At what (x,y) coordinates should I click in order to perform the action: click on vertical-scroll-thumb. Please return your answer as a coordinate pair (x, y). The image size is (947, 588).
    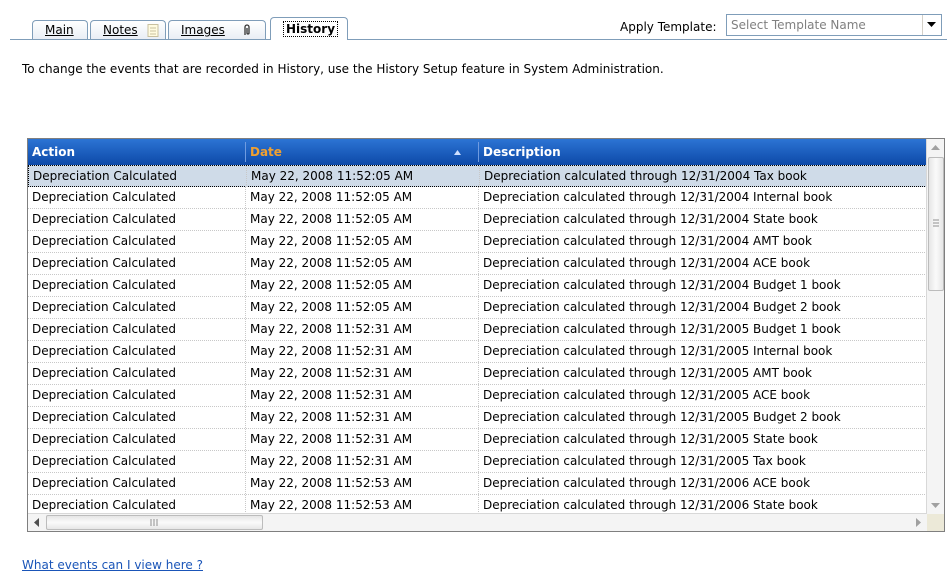
    Looking at the image, I should click on (936, 224).